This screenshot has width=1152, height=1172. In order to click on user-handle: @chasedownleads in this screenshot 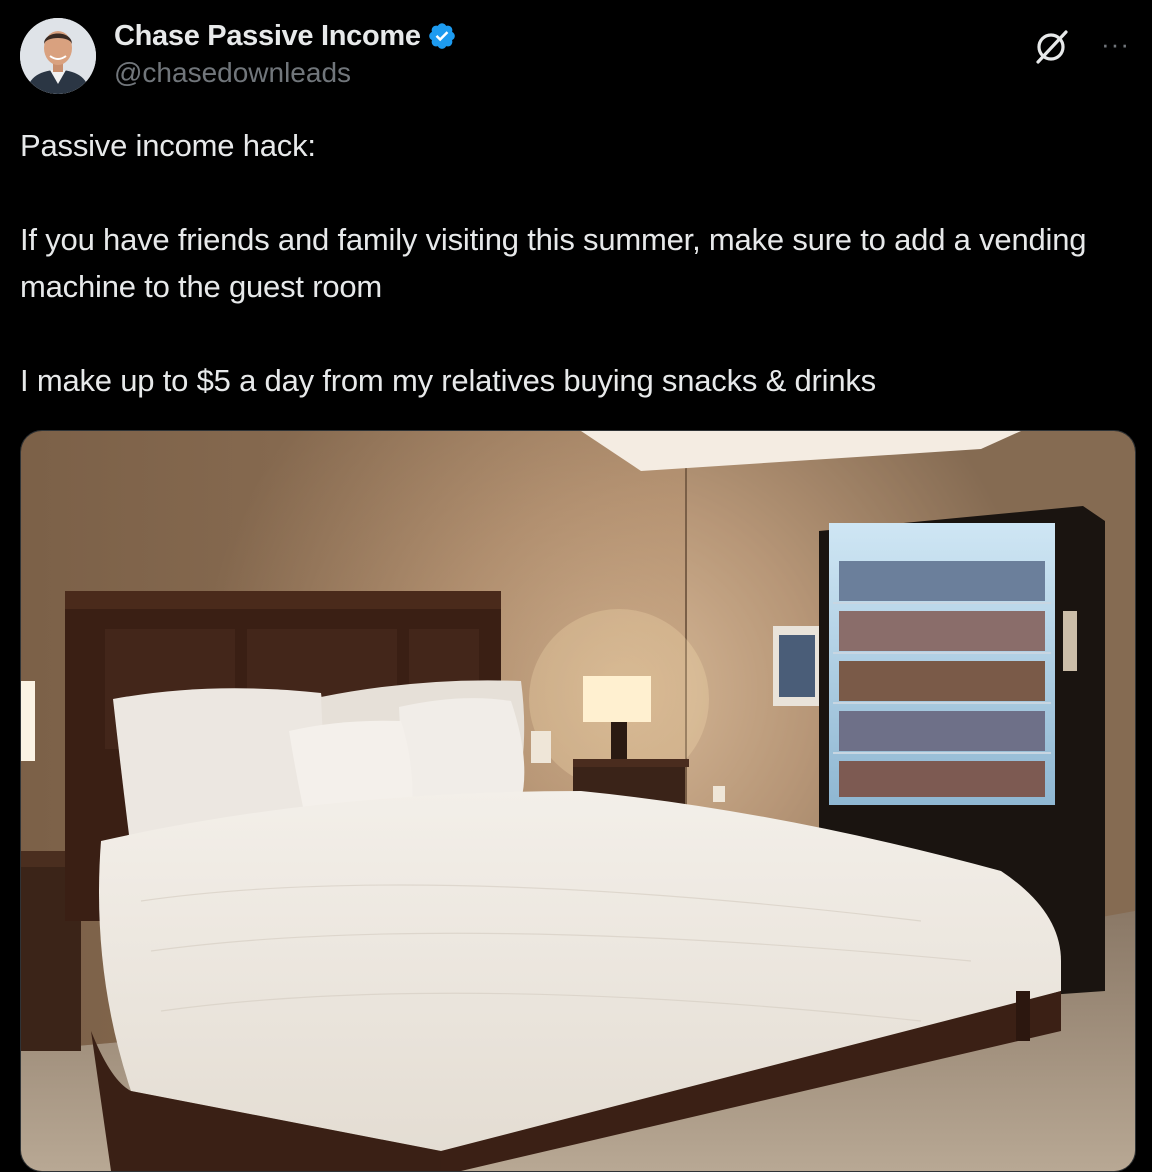, I will do `click(285, 73)`.